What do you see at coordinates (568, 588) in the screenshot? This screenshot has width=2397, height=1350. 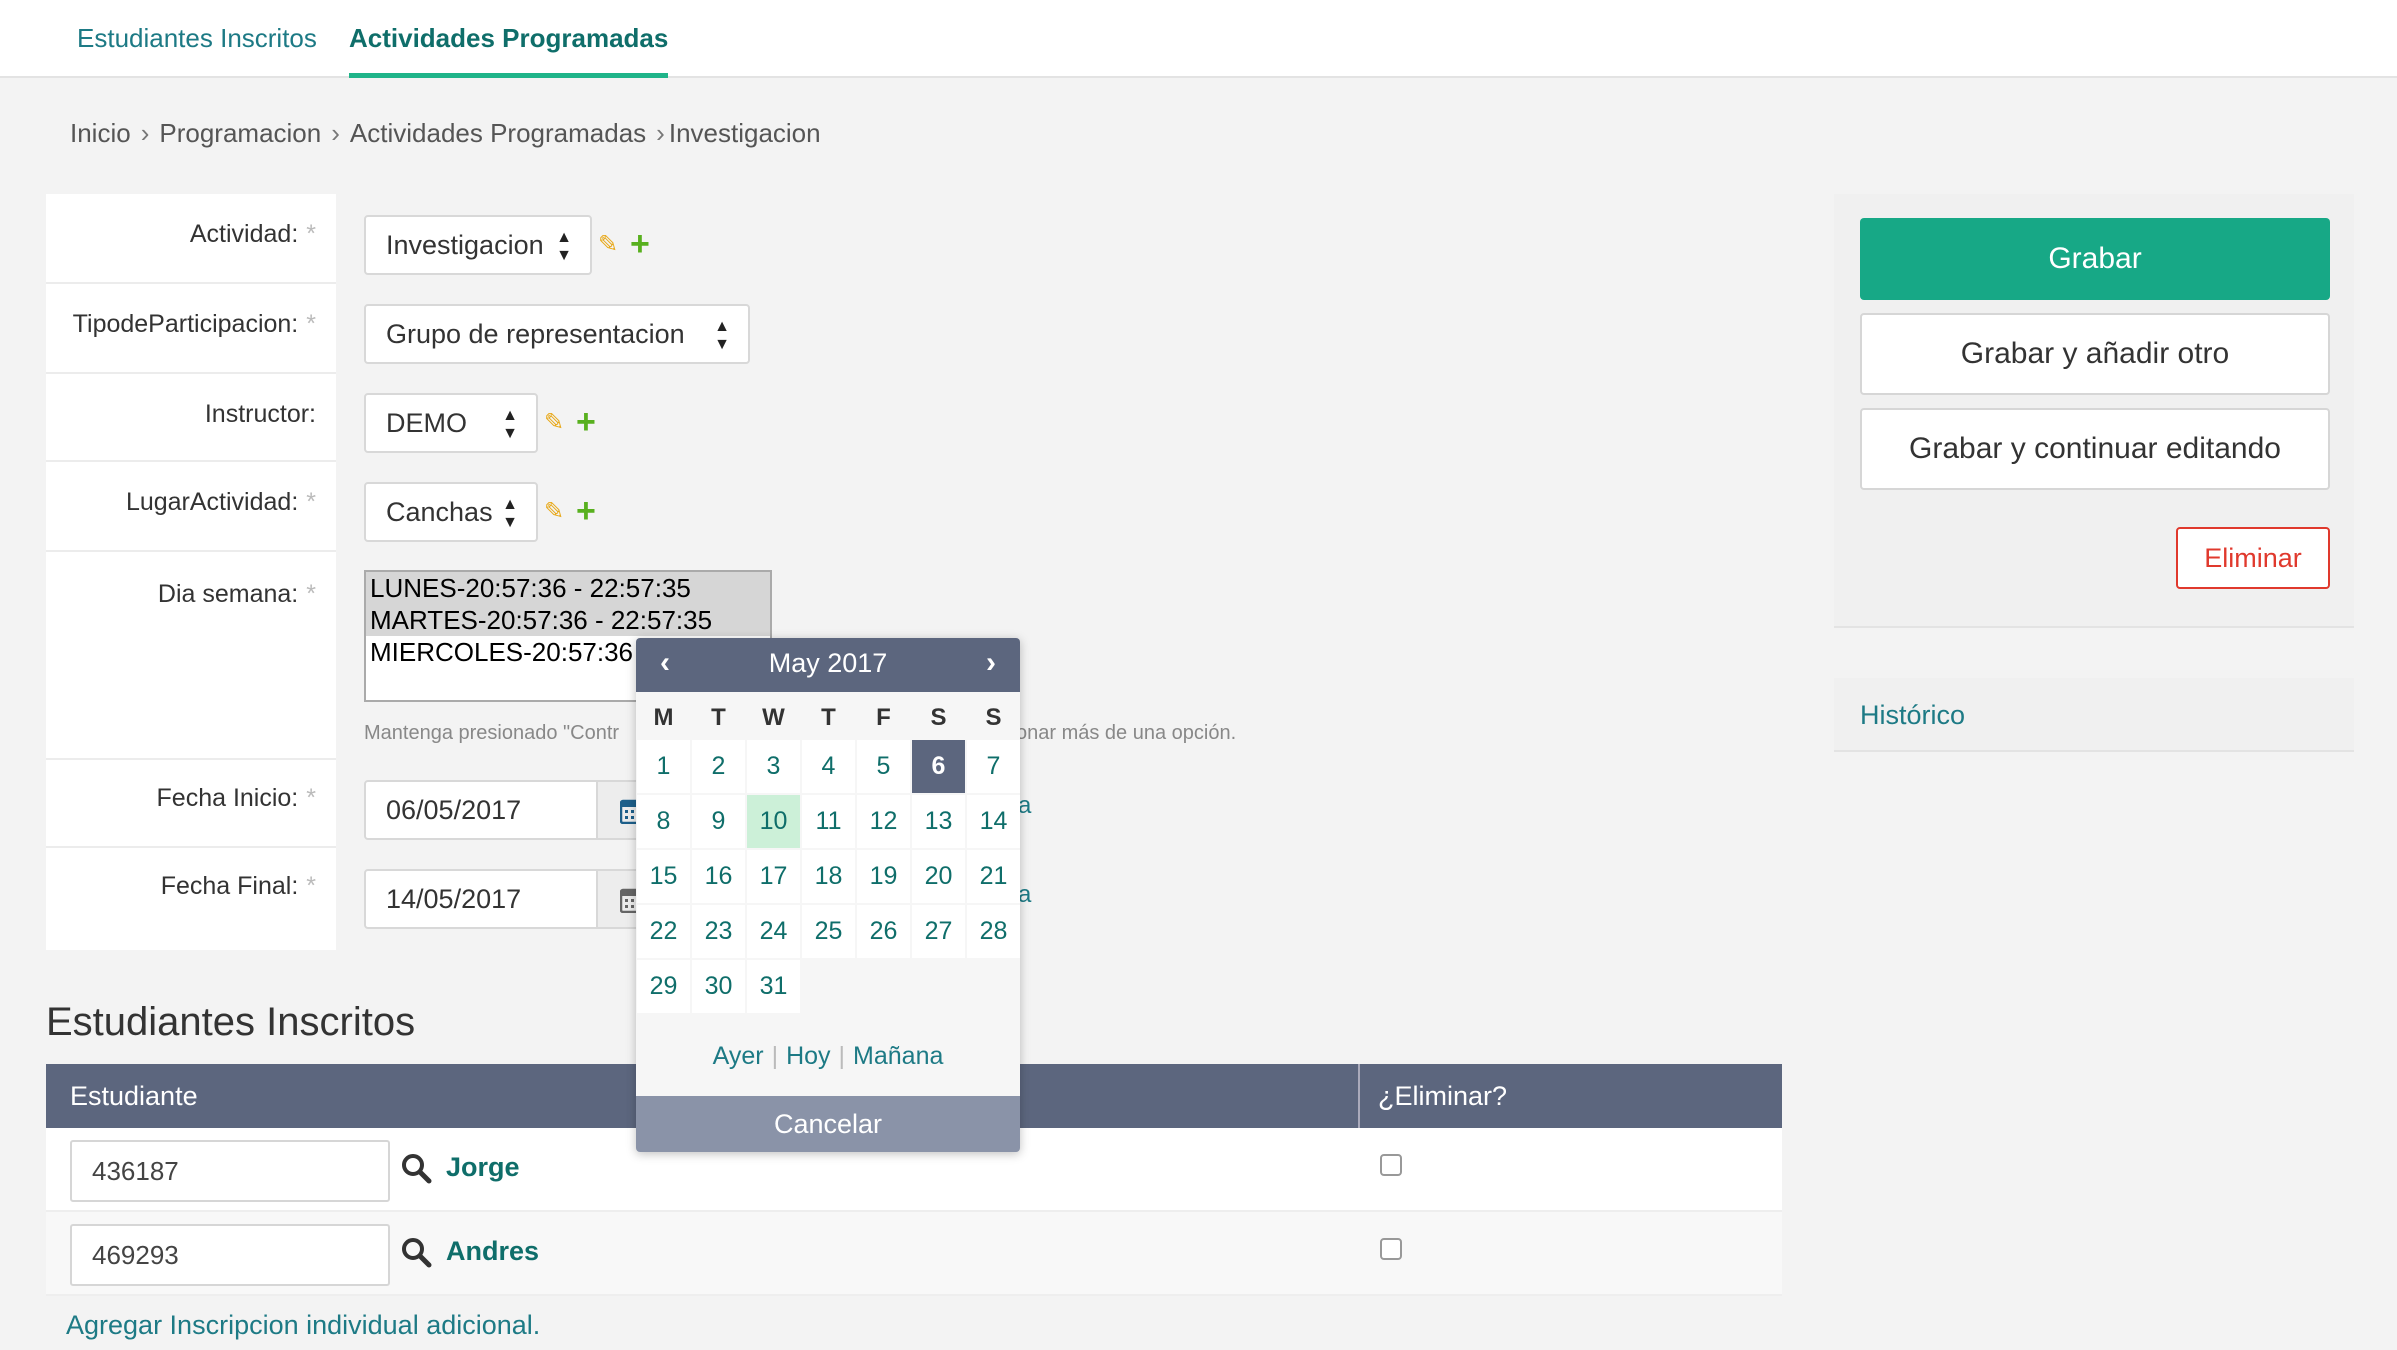 I see `dia-option-lunes: LUNES-20:57:36 - 22:57:35` at bounding box center [568, 588].